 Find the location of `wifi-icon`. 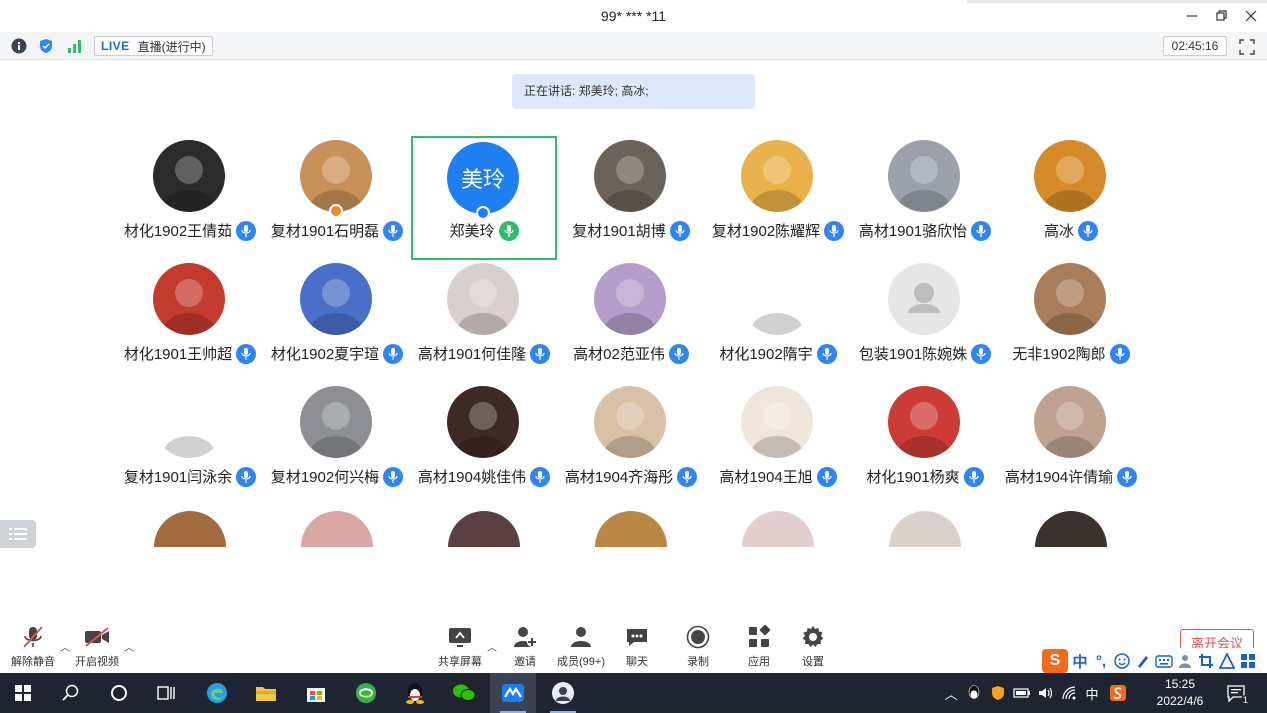

wifi-icon is located at coordinates (1070, 693).